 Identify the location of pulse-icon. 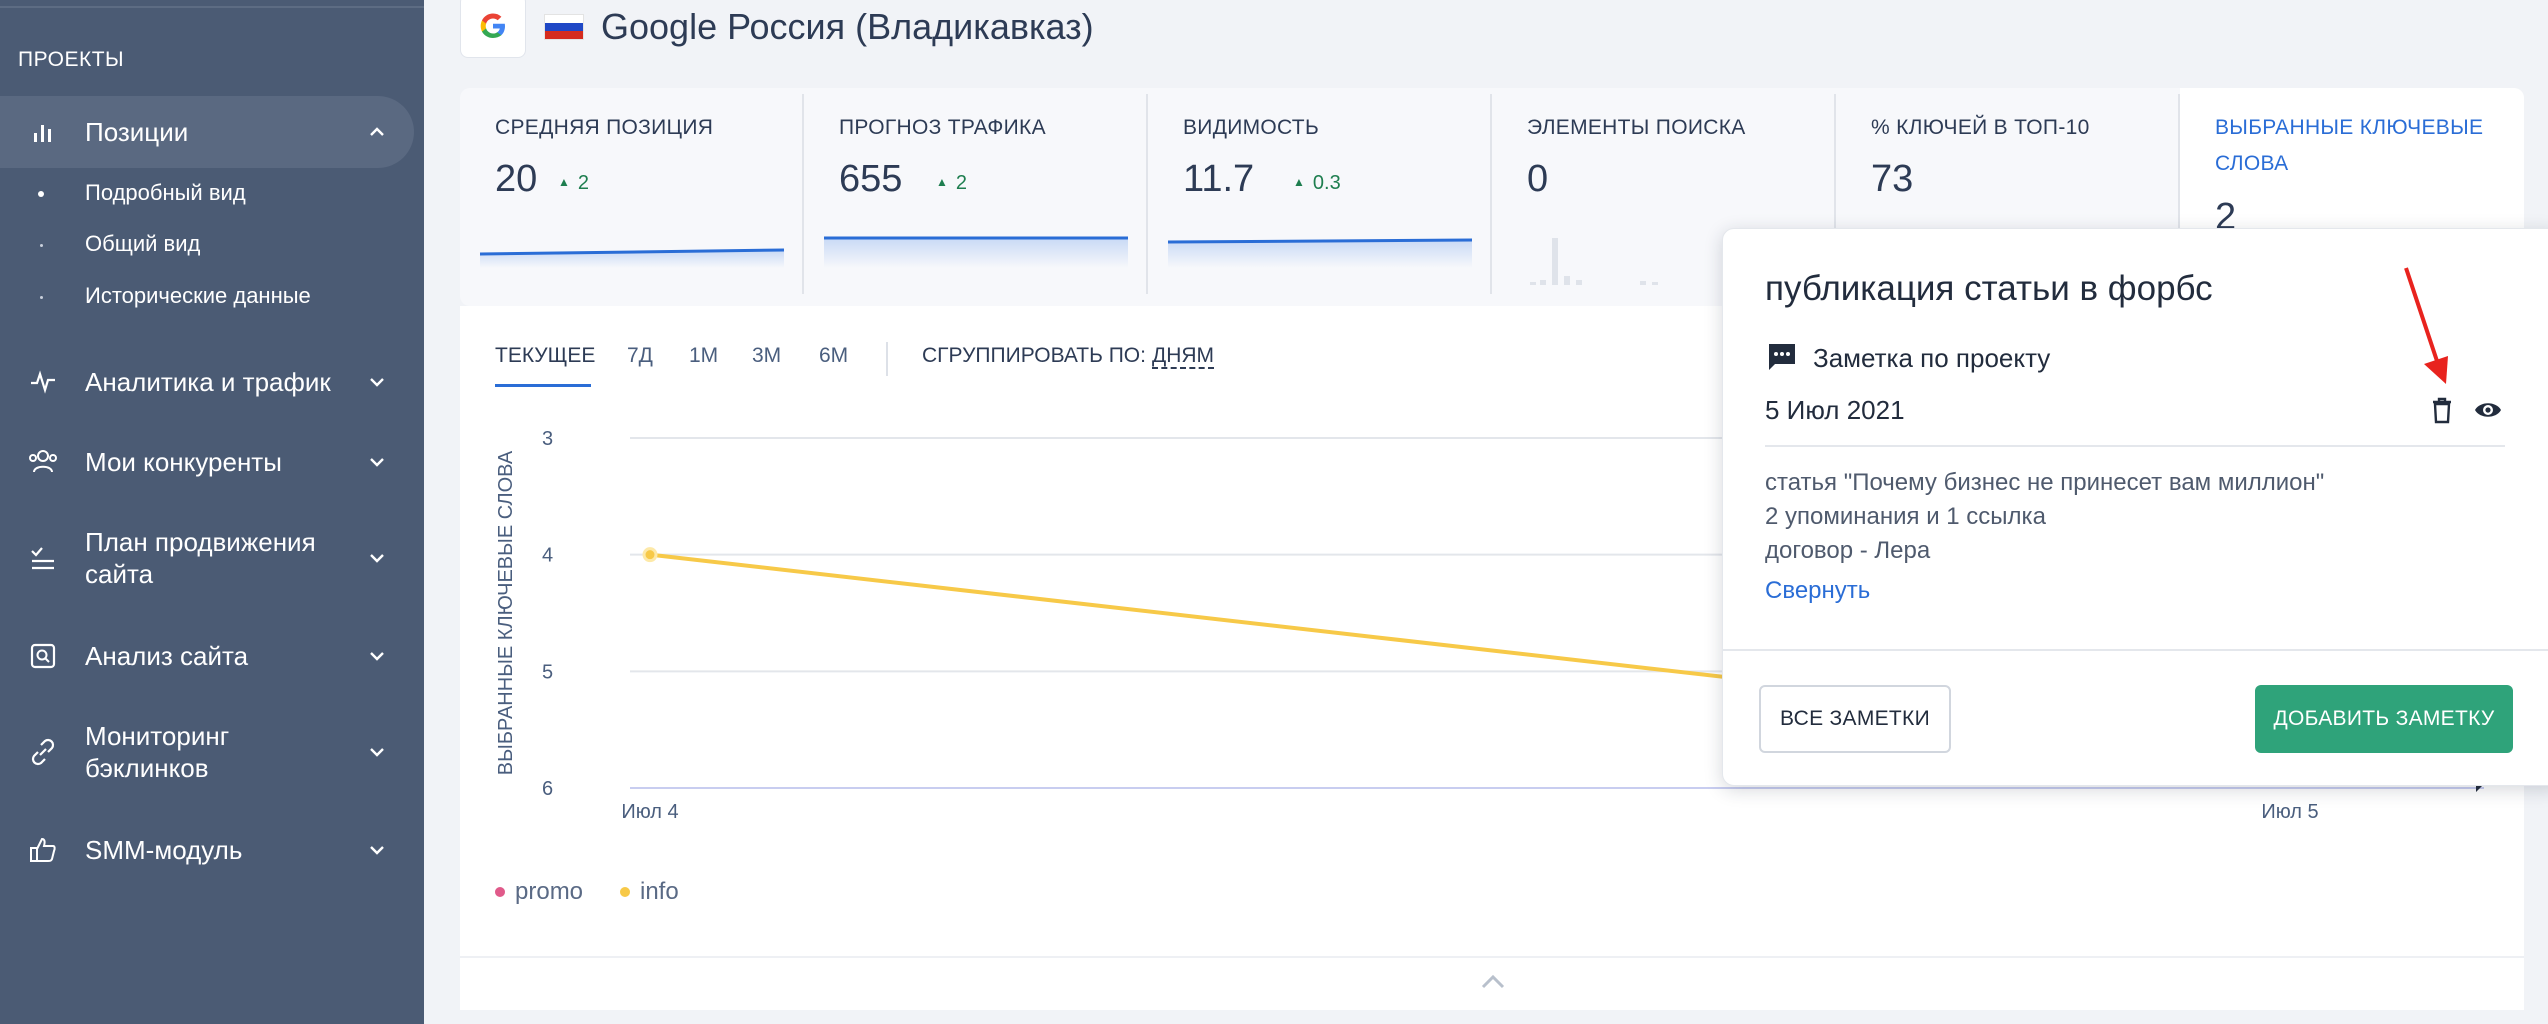
(43, 382).